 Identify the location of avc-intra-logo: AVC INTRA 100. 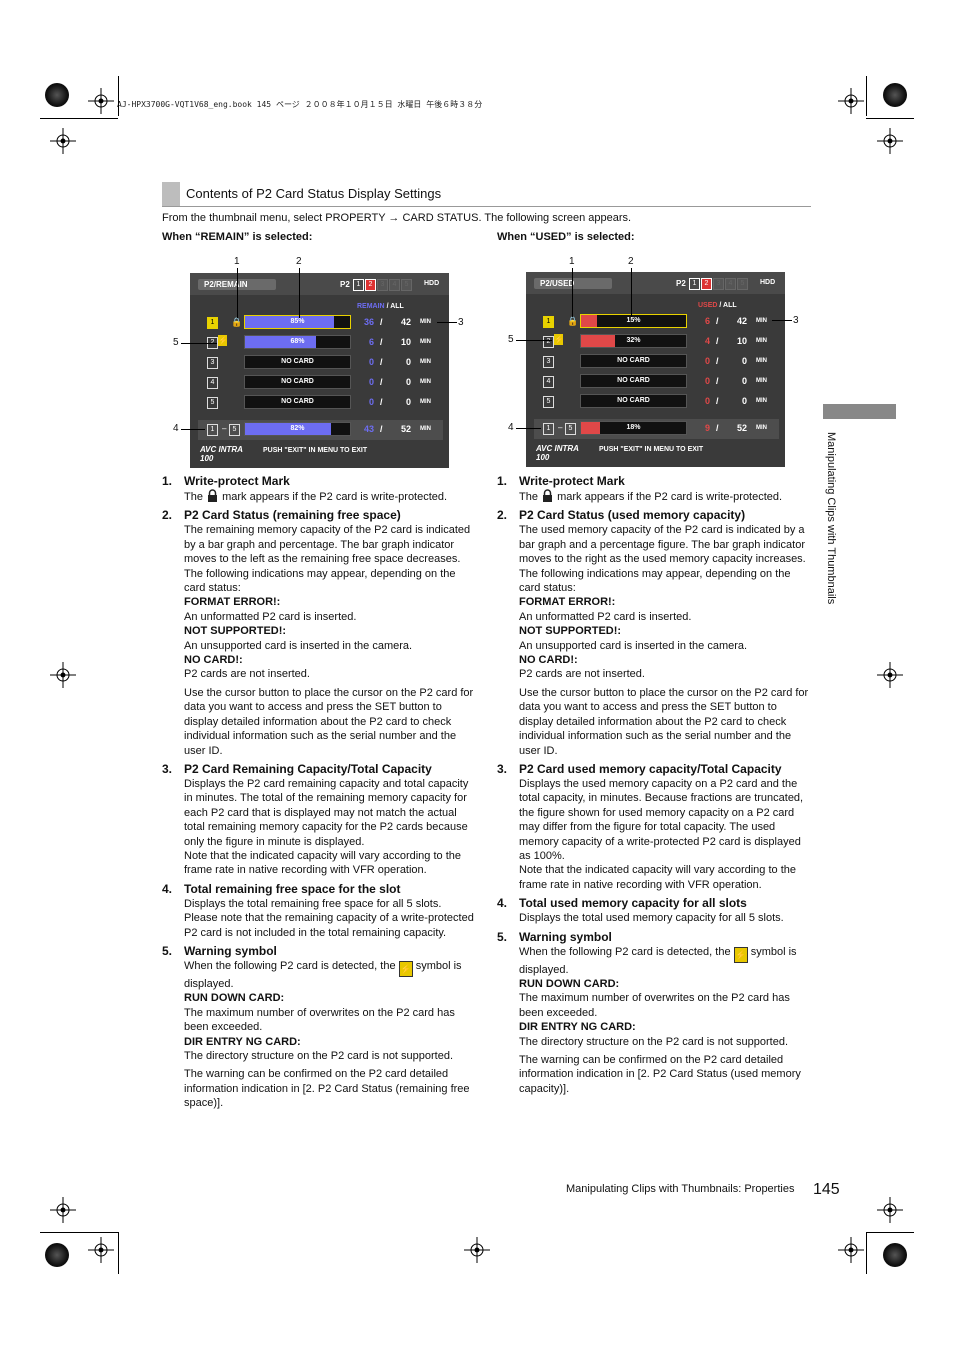
(221, 454).